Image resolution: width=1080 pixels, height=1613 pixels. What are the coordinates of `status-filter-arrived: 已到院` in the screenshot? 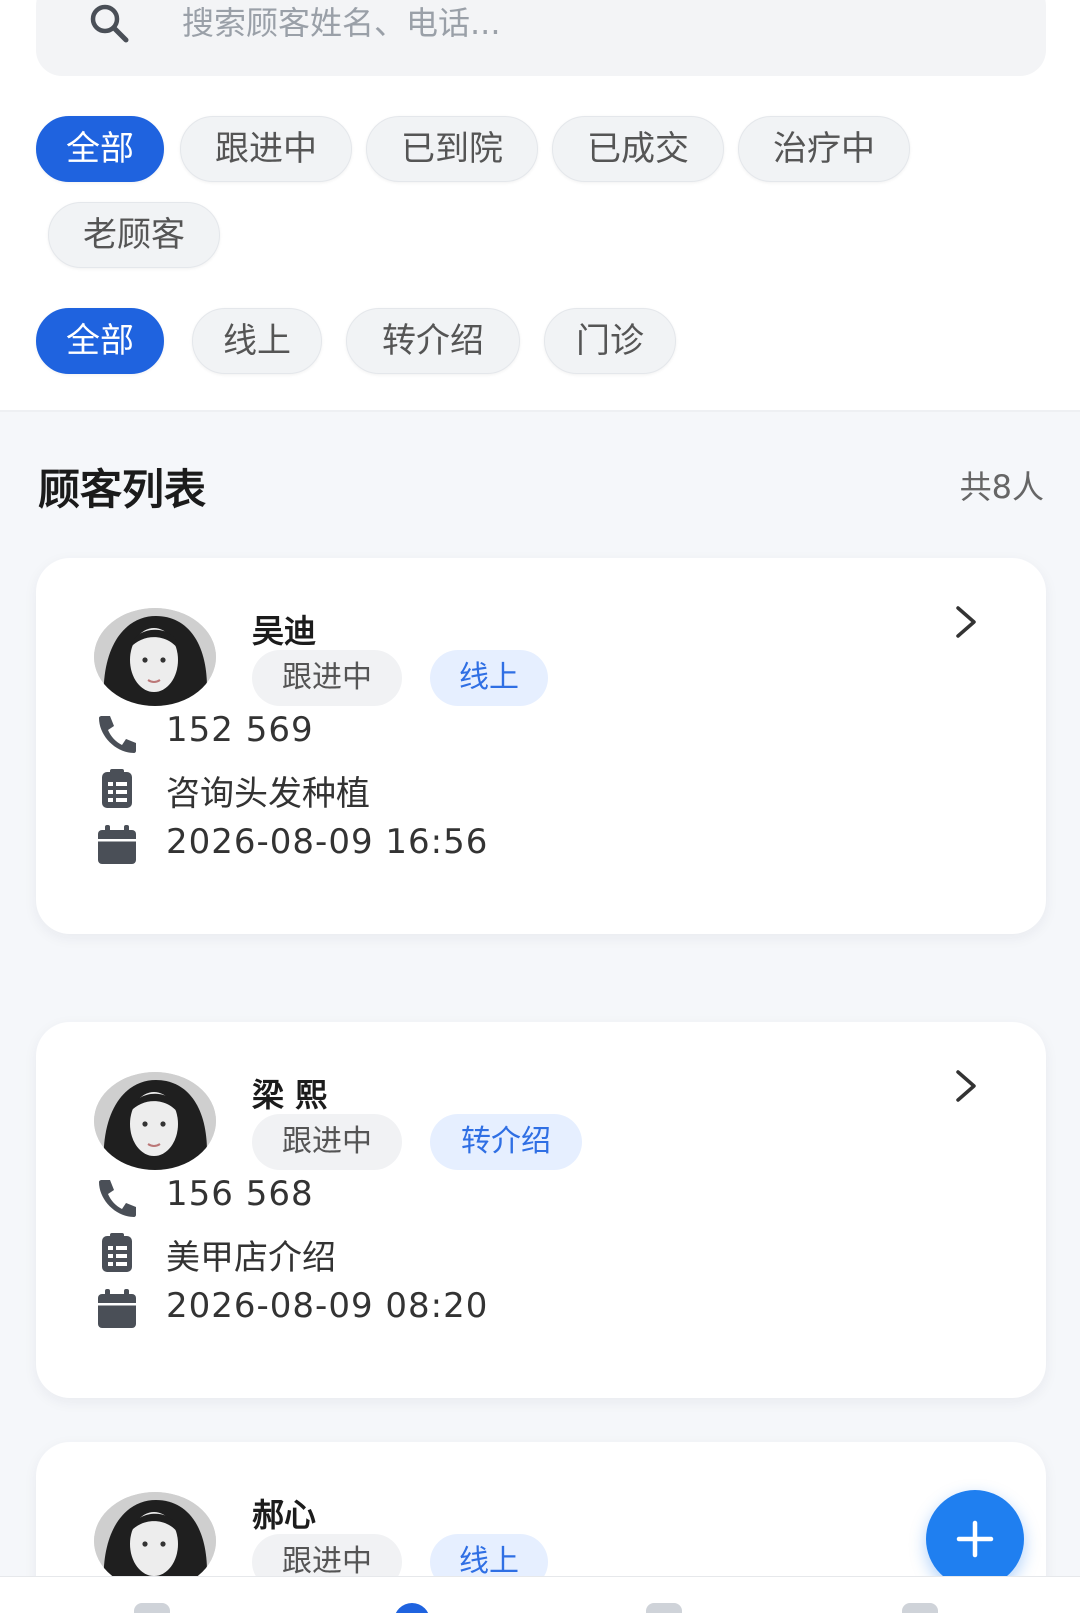 It's located at (452, 149).